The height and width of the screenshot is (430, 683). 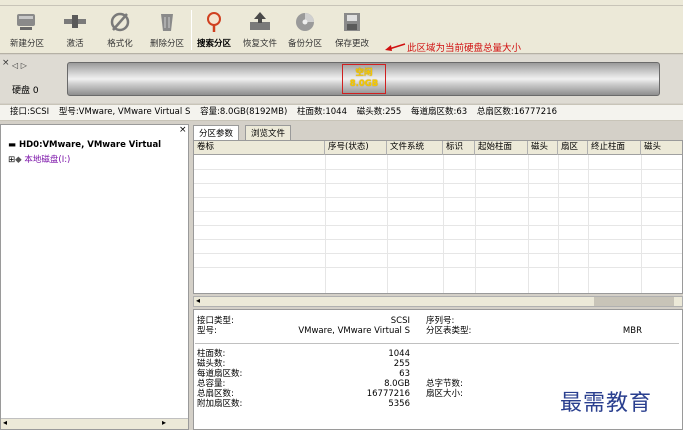 I want to click on col-start-cylinder: 起始柱面, so click(x=501, y=148).